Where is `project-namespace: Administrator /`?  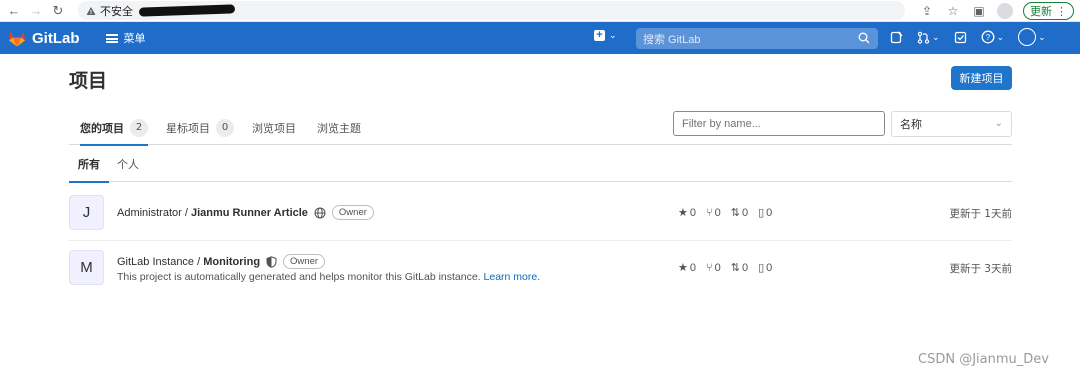
project-namespace: Administrator / is located at coordinates (154, 212).